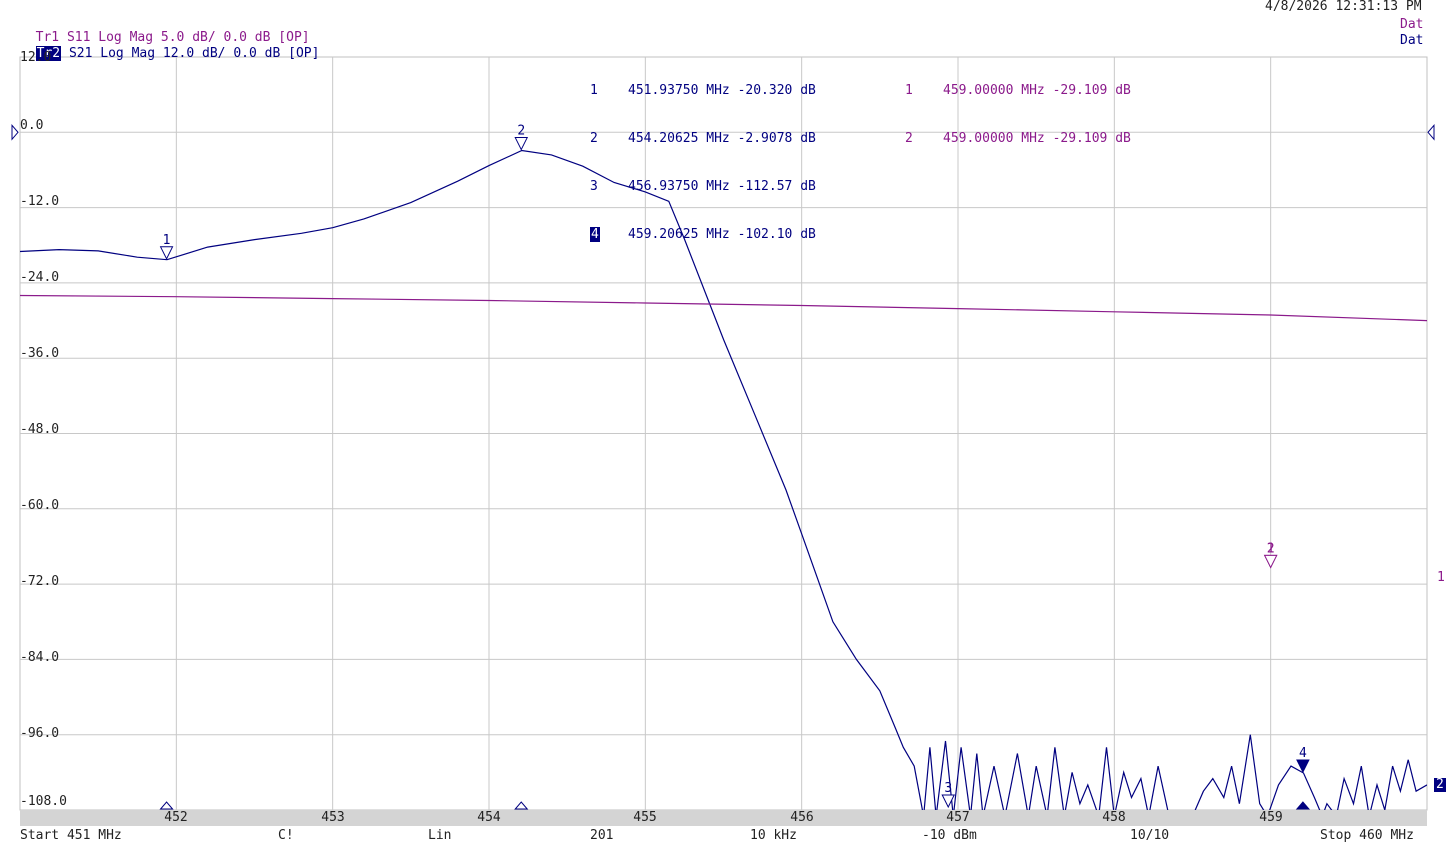  I want to click on marker-val: -102.10 dB, so click(776, 234).